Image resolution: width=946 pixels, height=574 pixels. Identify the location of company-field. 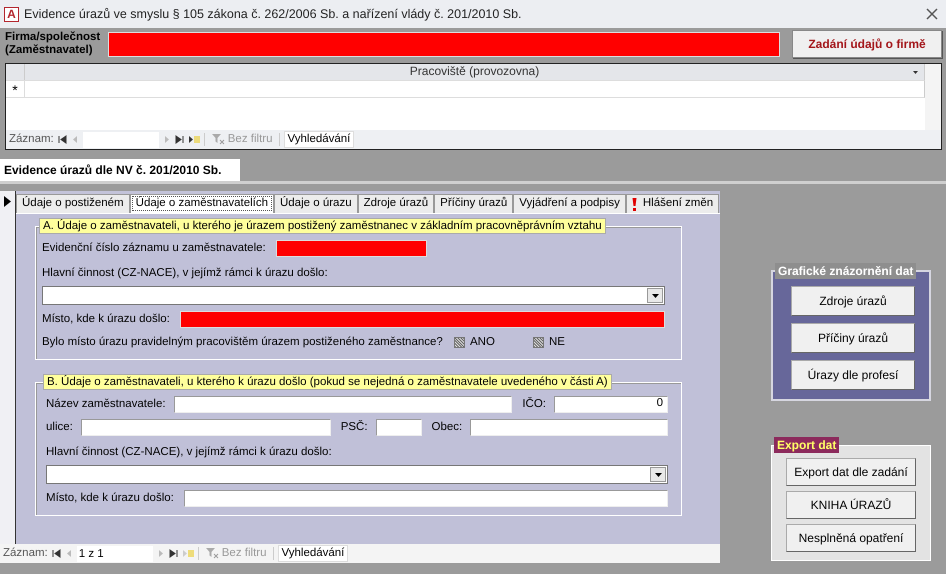
(444, 44).